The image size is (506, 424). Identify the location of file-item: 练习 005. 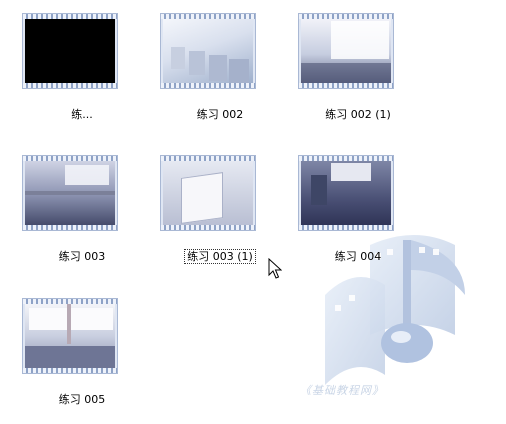
(60, 352).